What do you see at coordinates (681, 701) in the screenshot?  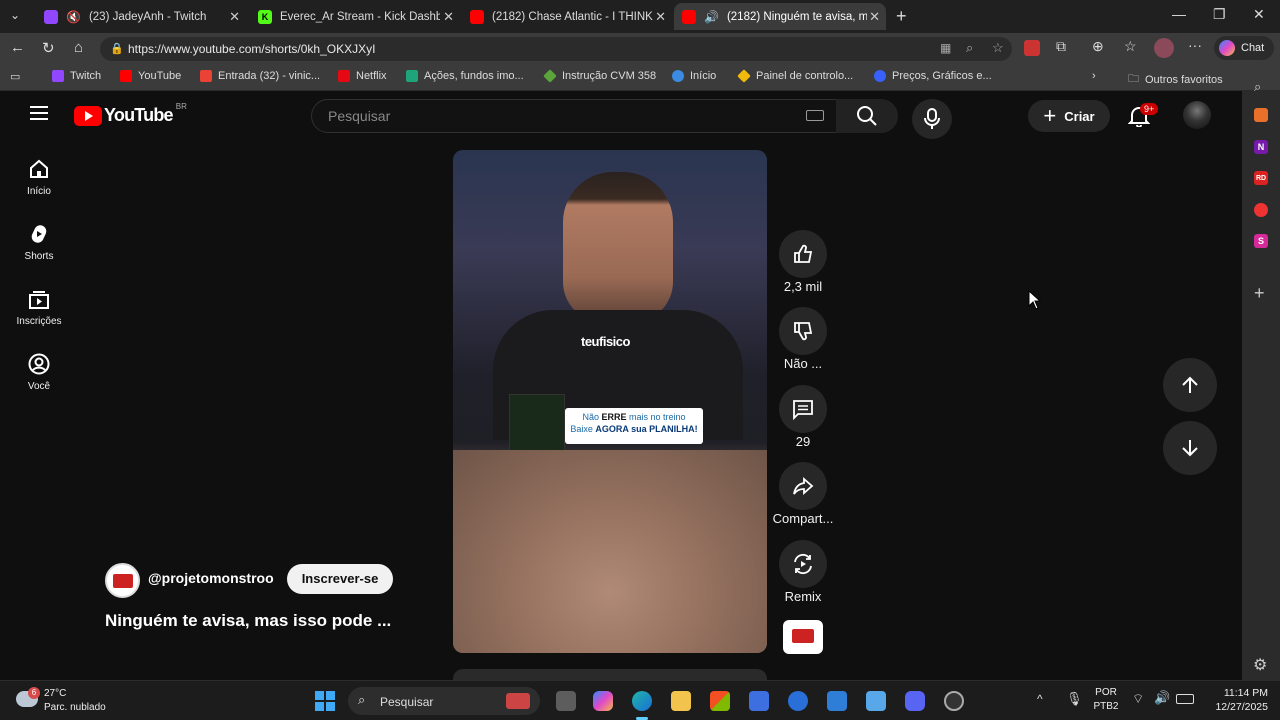 I see `file-explorer-icon` at bounding box center [681, 701].